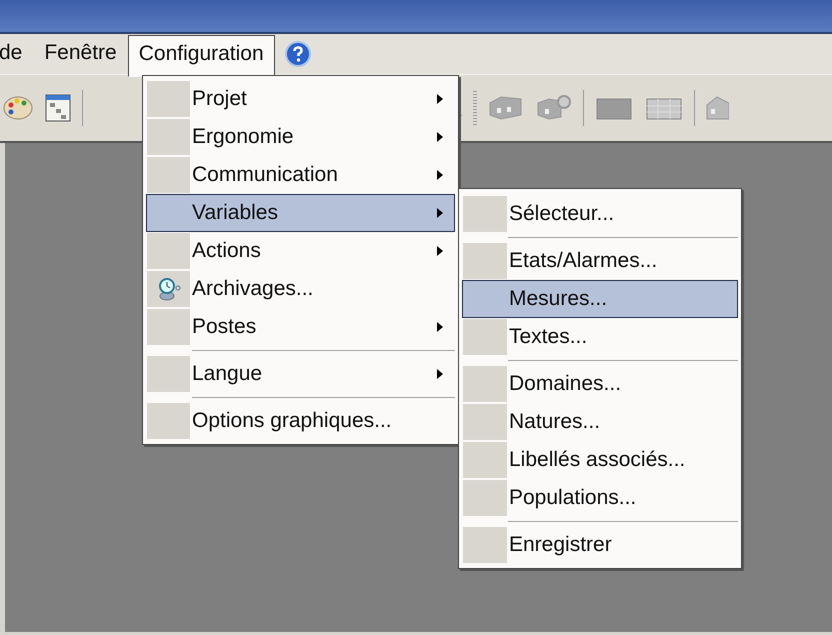  What do you see at coordinates (600, 545) in the screenshot?
I see `menu-item: Enregistrer` at bounding box center [600, 545].